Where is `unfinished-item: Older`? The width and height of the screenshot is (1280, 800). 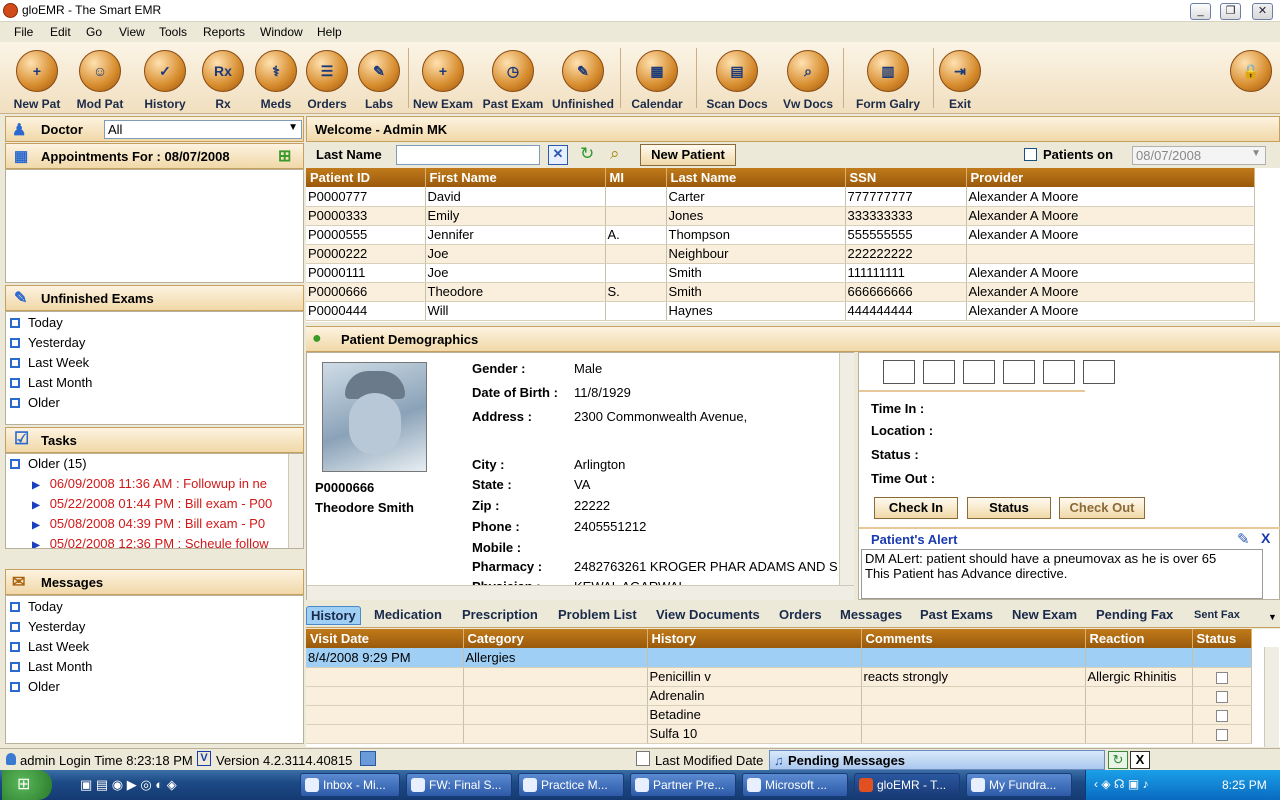
unfinished-item: Older is located at coordinates (35, 402).